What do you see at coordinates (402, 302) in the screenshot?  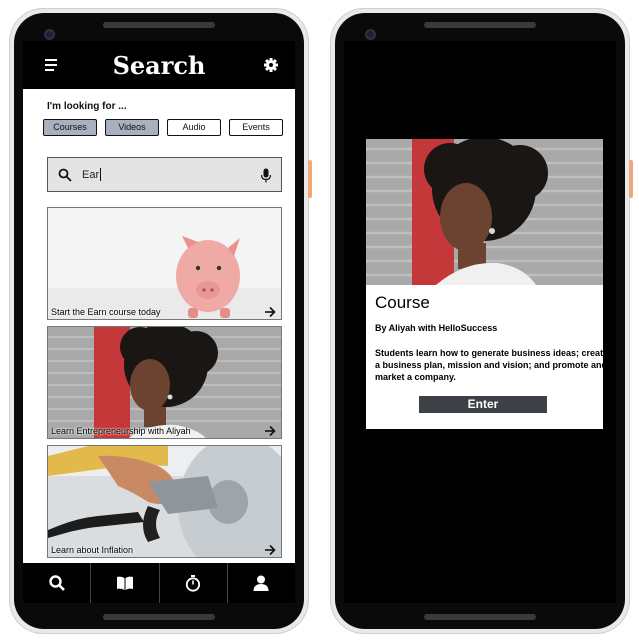 I see `course-title: Course` at bounding box center [402, 302].